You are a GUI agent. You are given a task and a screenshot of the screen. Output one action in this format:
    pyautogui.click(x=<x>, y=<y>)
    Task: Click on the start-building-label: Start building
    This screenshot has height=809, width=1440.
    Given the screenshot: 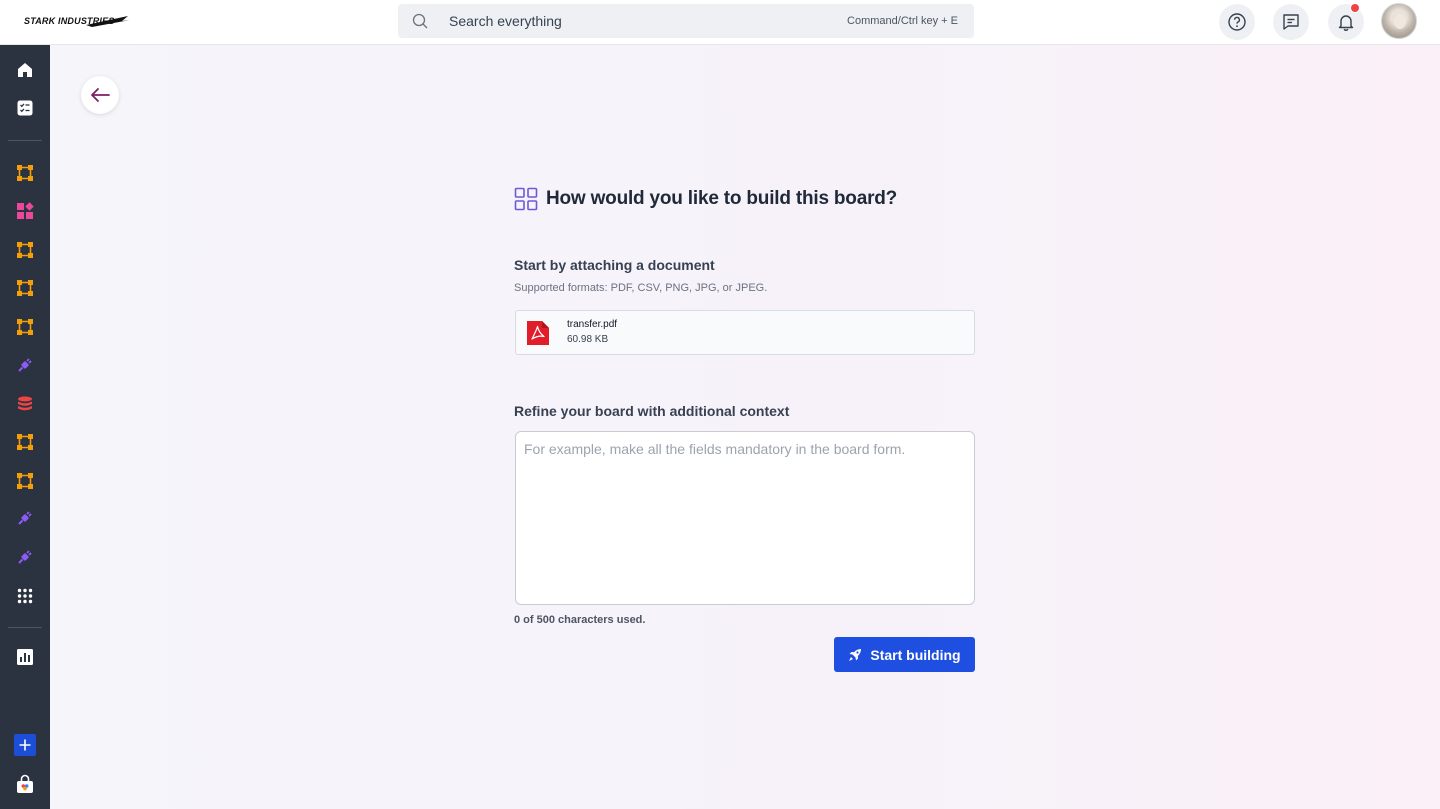 What is the action you would take?
    pyautogui.click(x=915, y=654)
    